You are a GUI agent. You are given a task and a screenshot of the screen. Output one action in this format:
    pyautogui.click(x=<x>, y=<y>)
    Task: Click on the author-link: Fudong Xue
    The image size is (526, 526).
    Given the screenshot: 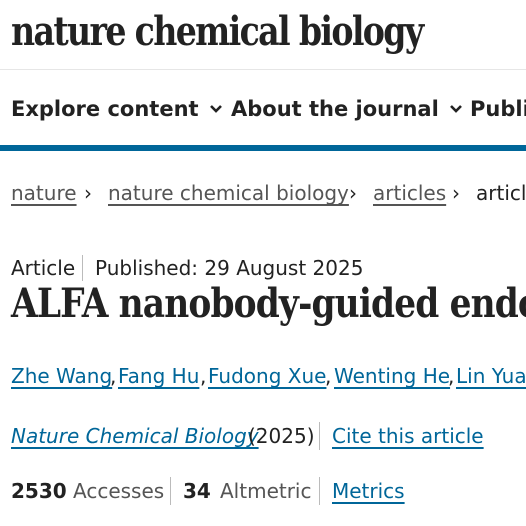 What is the action you would take?
    pyautogui.click(x=267, y=376)
    